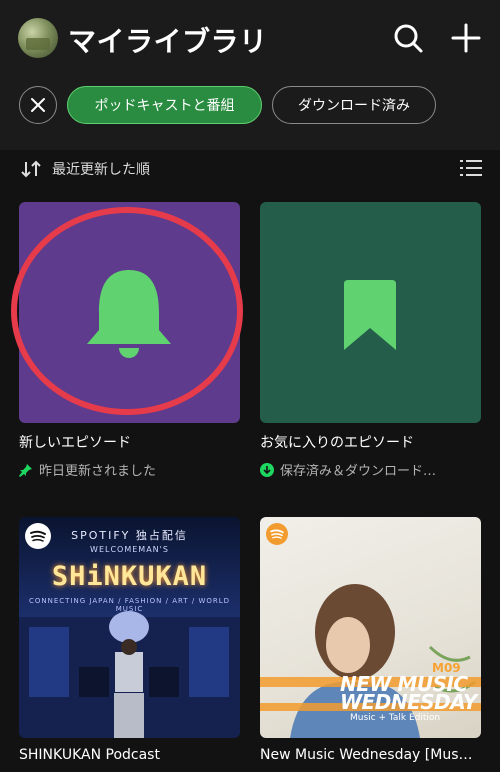  I want to click on view-toggle-button, so click(471, 168).